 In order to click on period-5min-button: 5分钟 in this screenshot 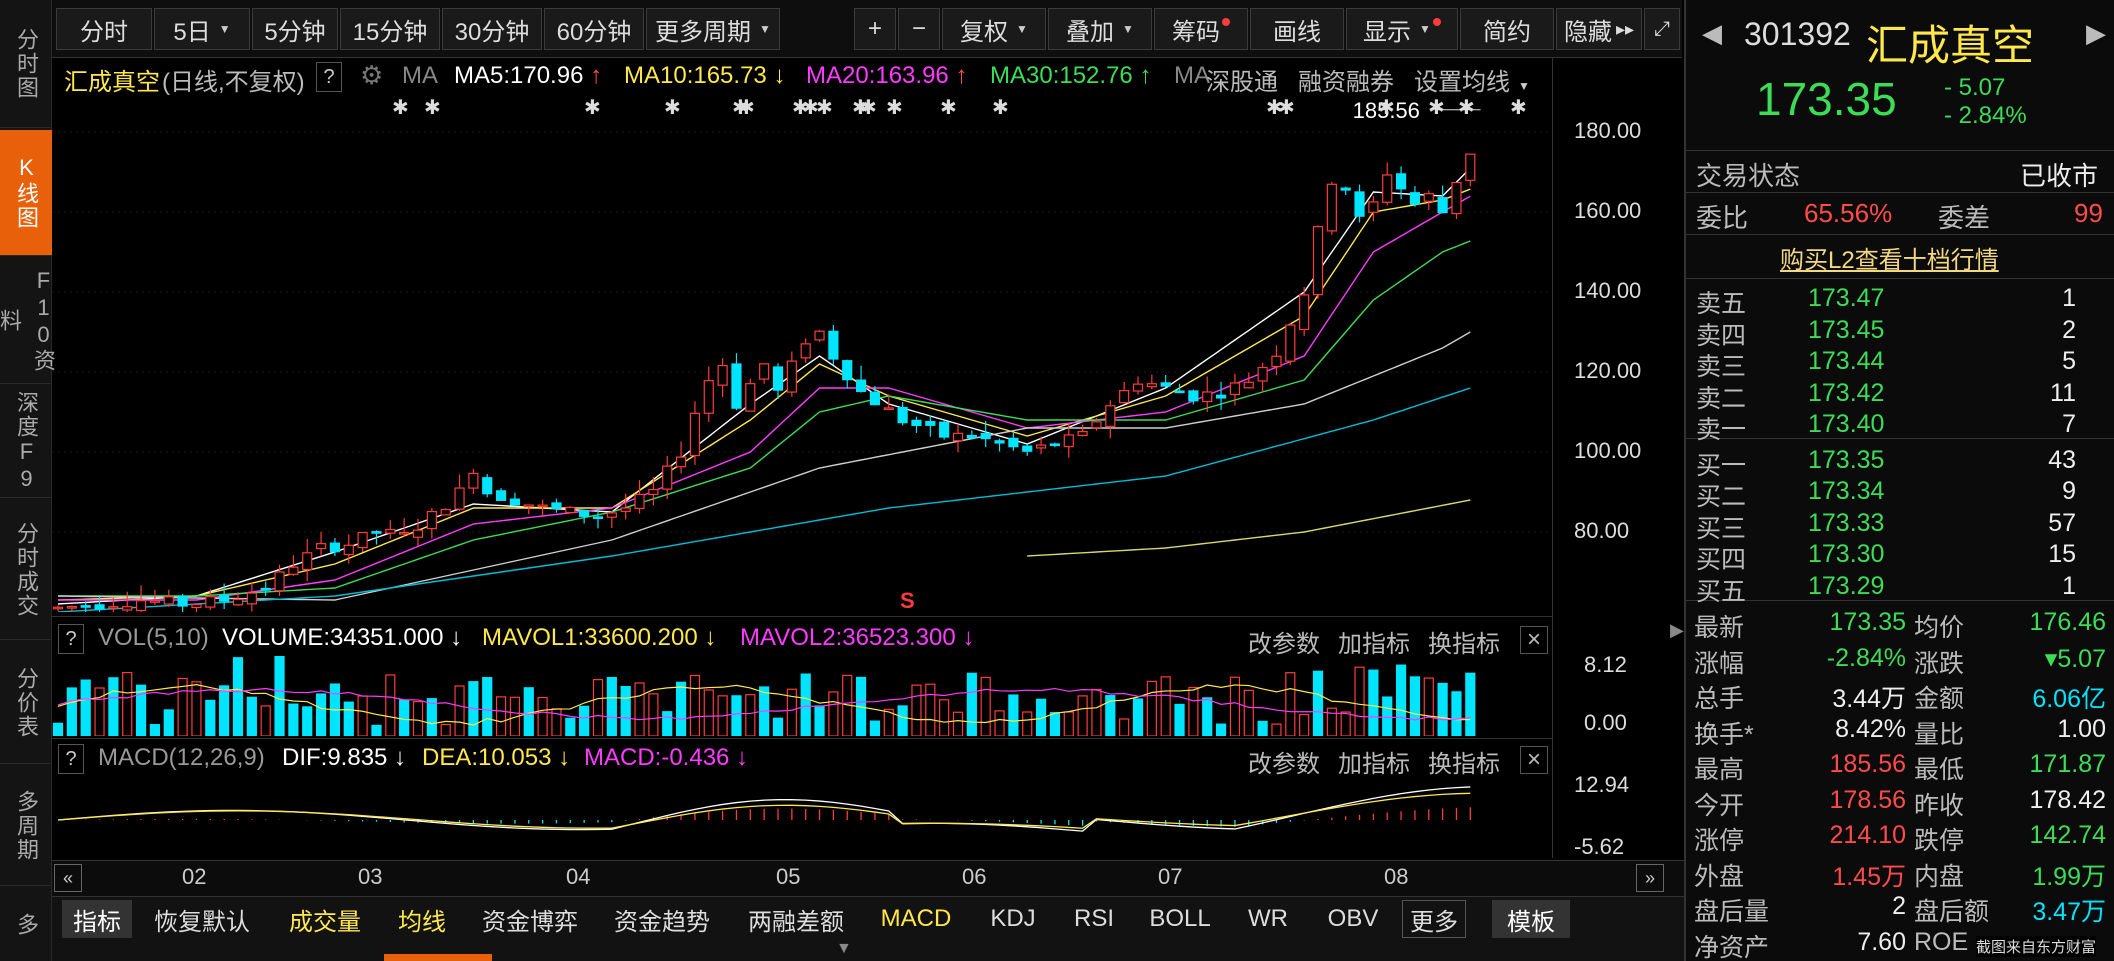, I will do `click(295, 29)`.